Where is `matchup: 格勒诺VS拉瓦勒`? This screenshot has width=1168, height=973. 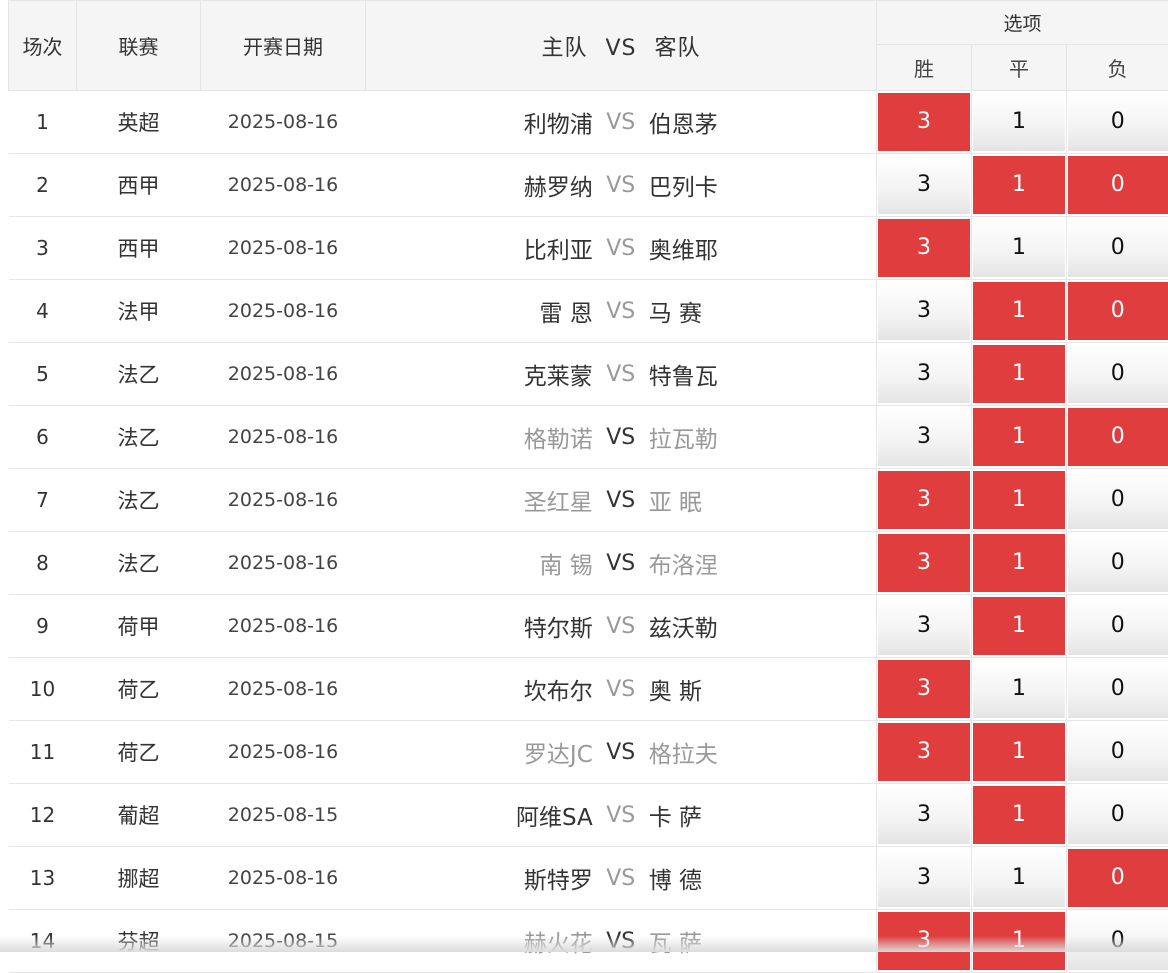 matchup: 格勒诺VS拉瓦勒 is located at coordinates (621, 437).